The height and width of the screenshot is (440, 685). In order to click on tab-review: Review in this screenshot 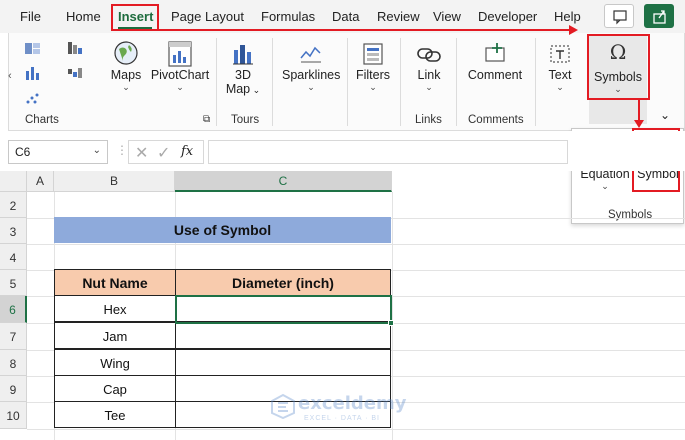, I will do `click(398, 16)`.